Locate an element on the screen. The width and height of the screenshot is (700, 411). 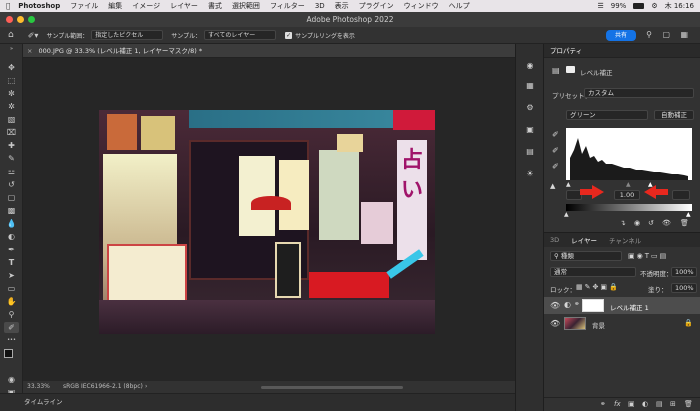
background-layer-thumbnail is located at coordinates (575, 323).